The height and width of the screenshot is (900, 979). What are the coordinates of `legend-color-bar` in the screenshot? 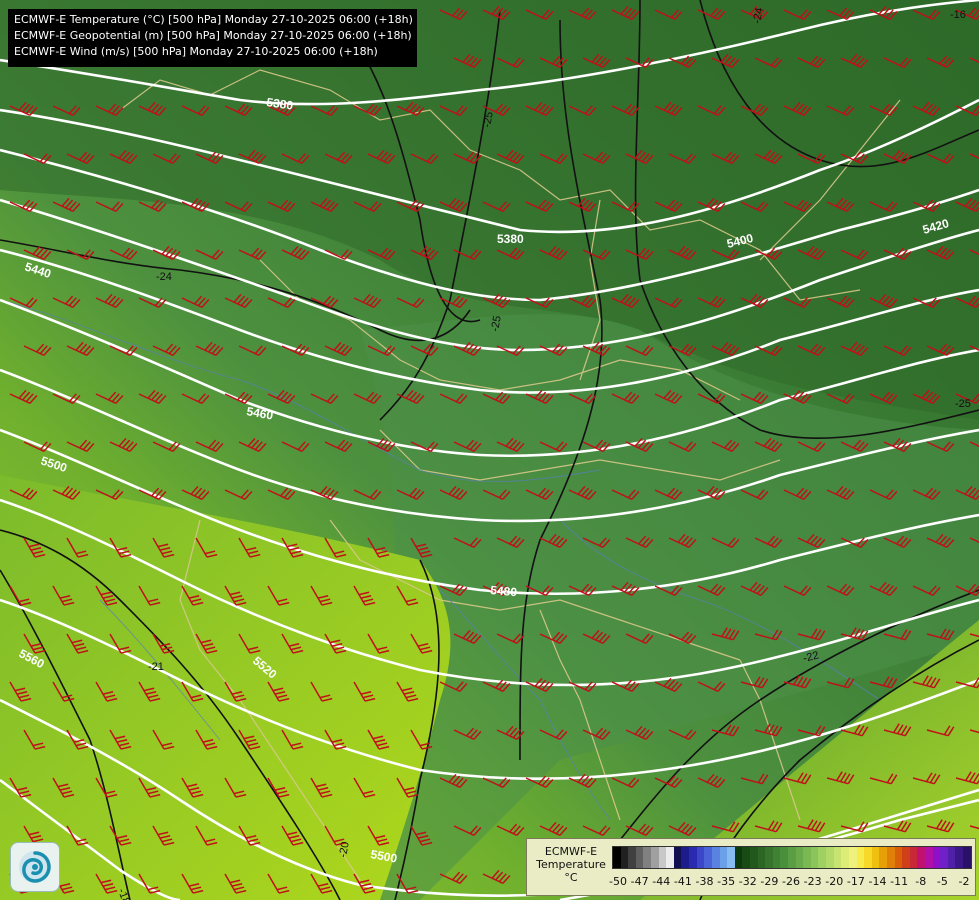 It's located at (792, 857).